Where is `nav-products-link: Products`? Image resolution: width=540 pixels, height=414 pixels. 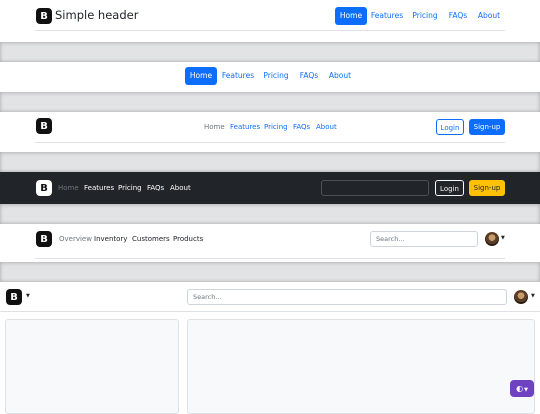 nav-products-link: Products is located at coordinates (188, 239).